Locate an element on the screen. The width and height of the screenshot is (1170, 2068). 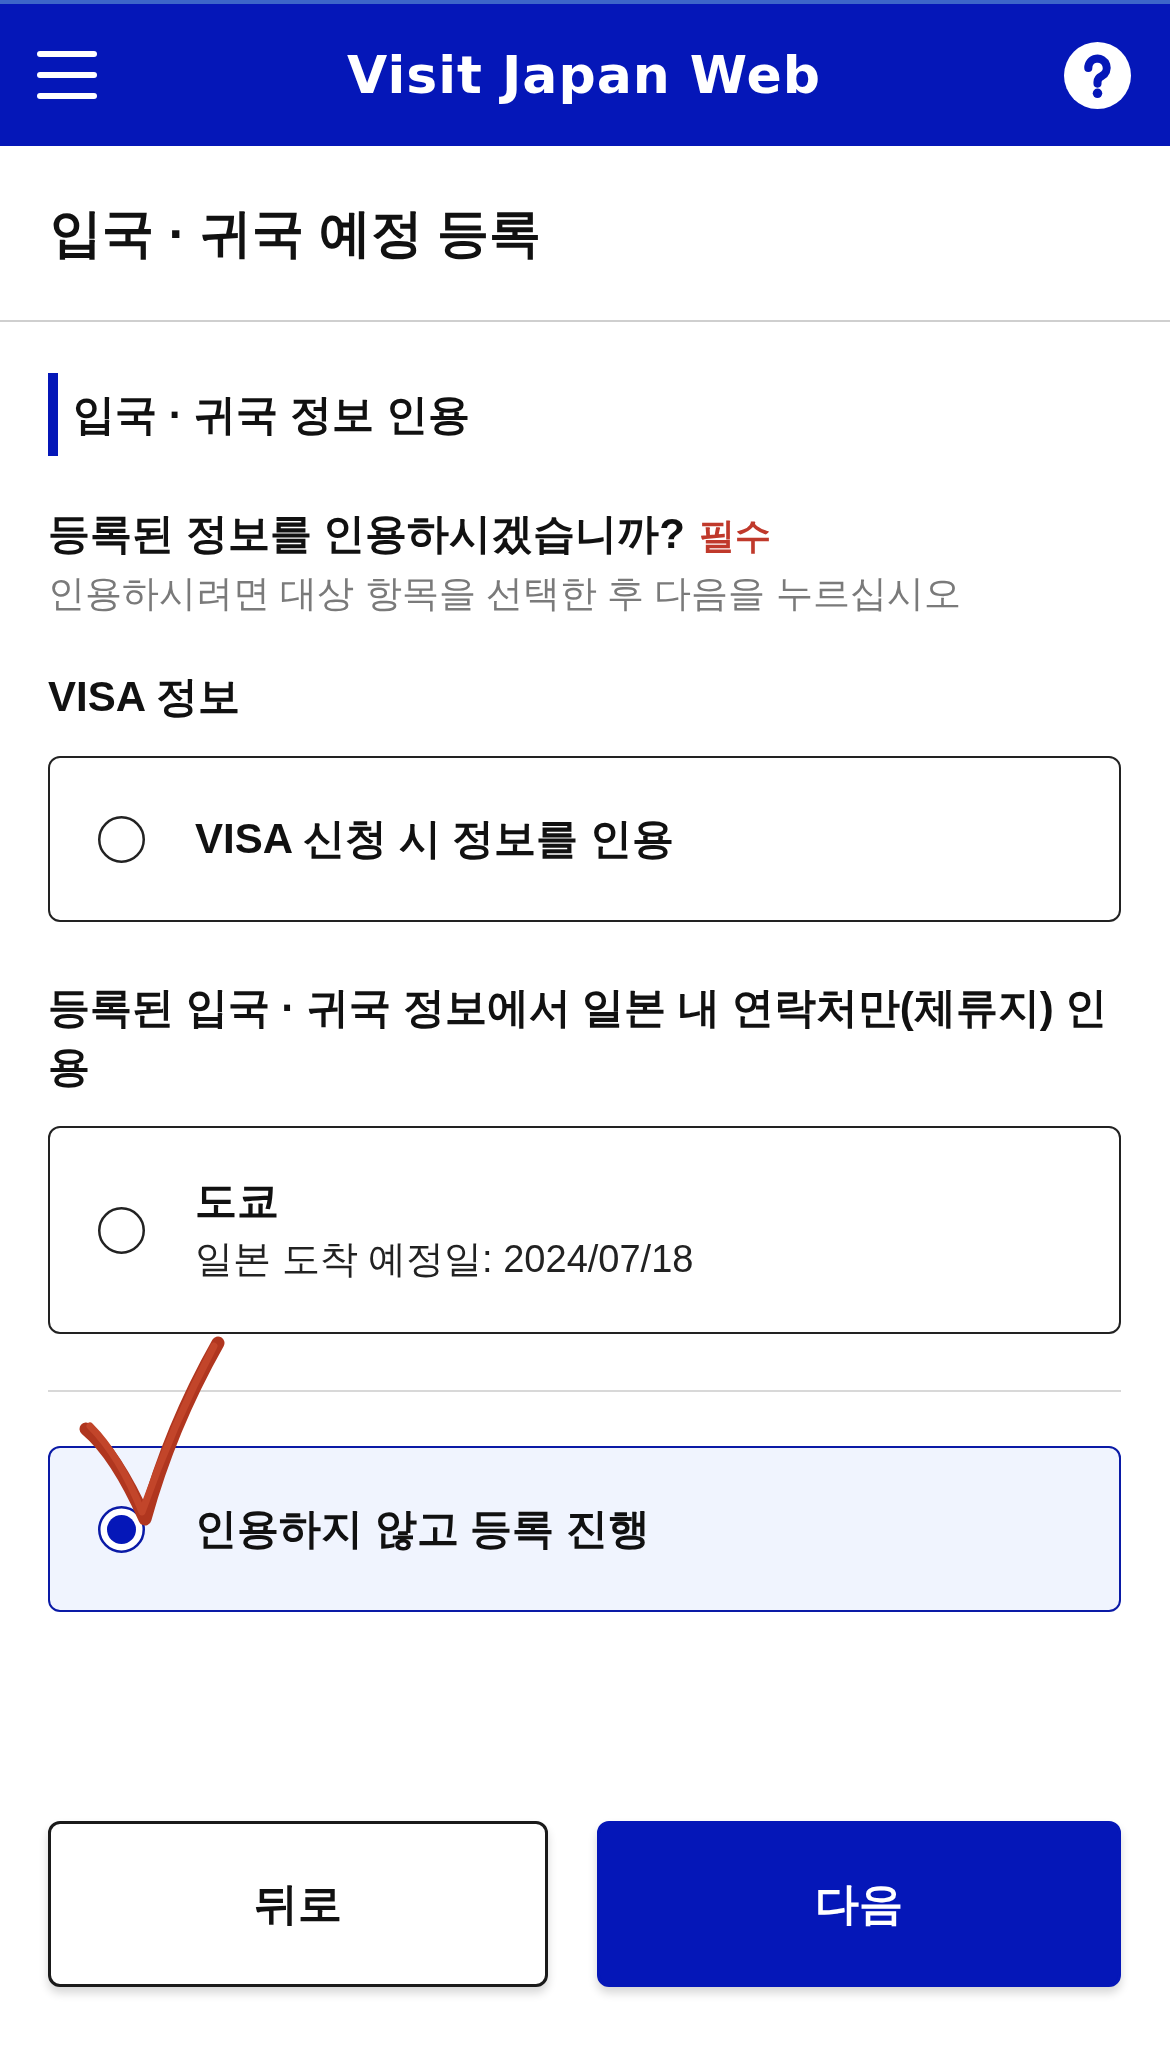
help-icon is located at coordinates (1097, 75).